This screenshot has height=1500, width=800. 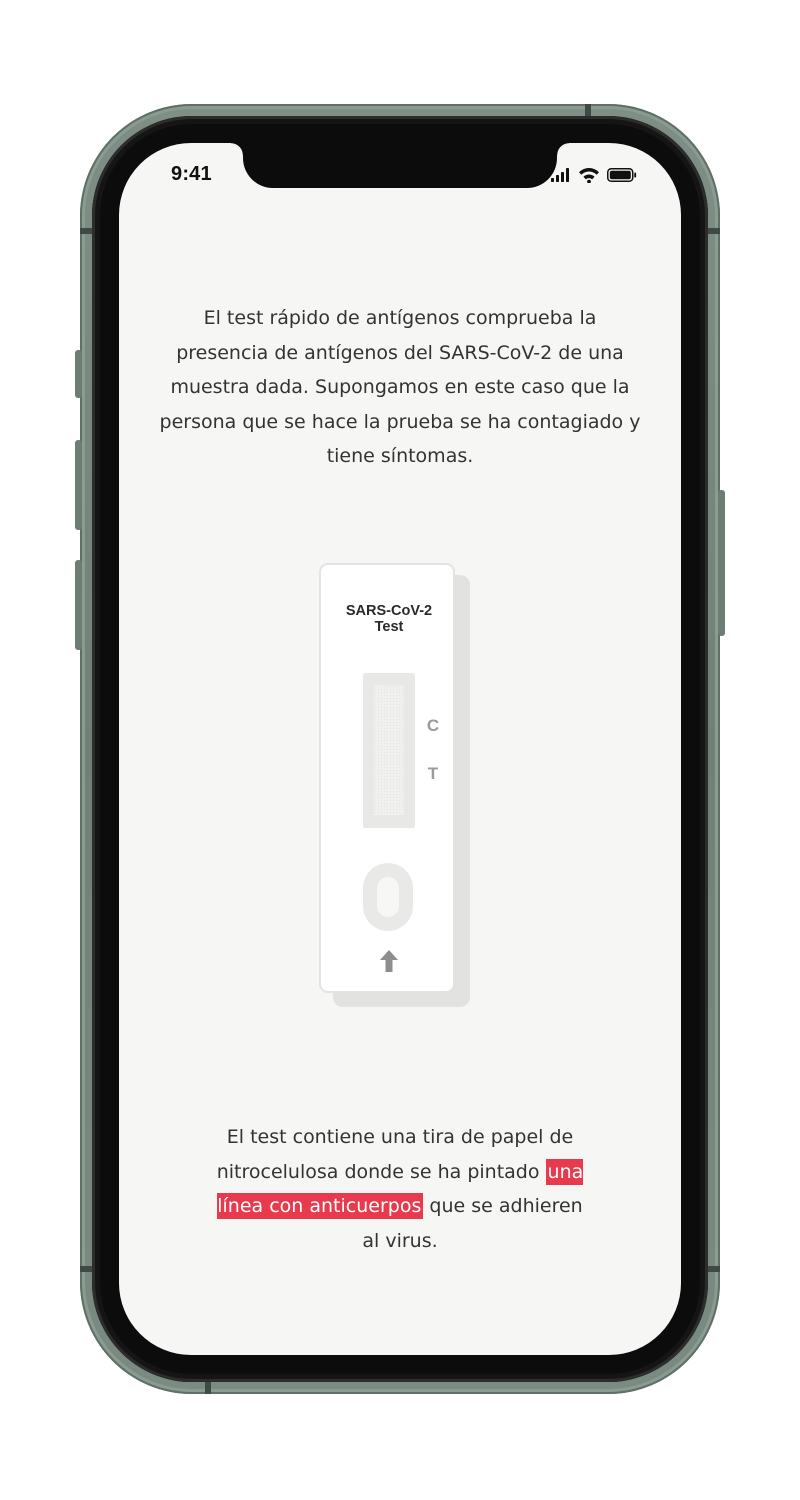 I want to click on cassette-title-line-2: Test, so click(x=389, y=627).